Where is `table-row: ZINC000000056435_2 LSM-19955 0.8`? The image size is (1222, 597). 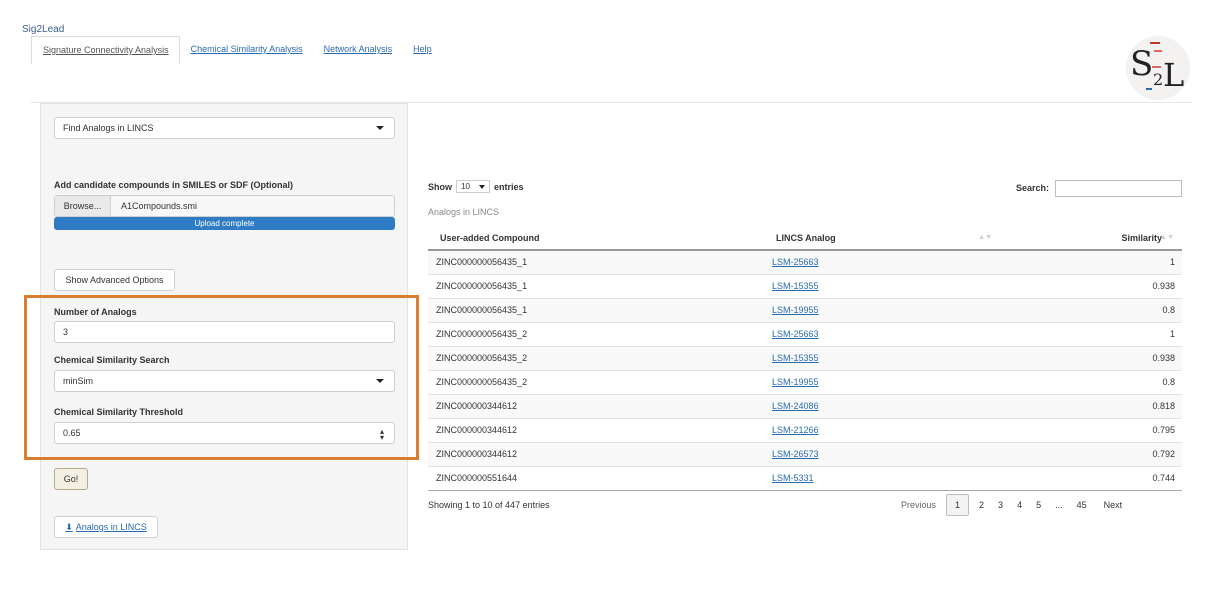 table-row: ZINC000000056435_2 LSM-19955 0.8 is located at coordinates (805, 381).